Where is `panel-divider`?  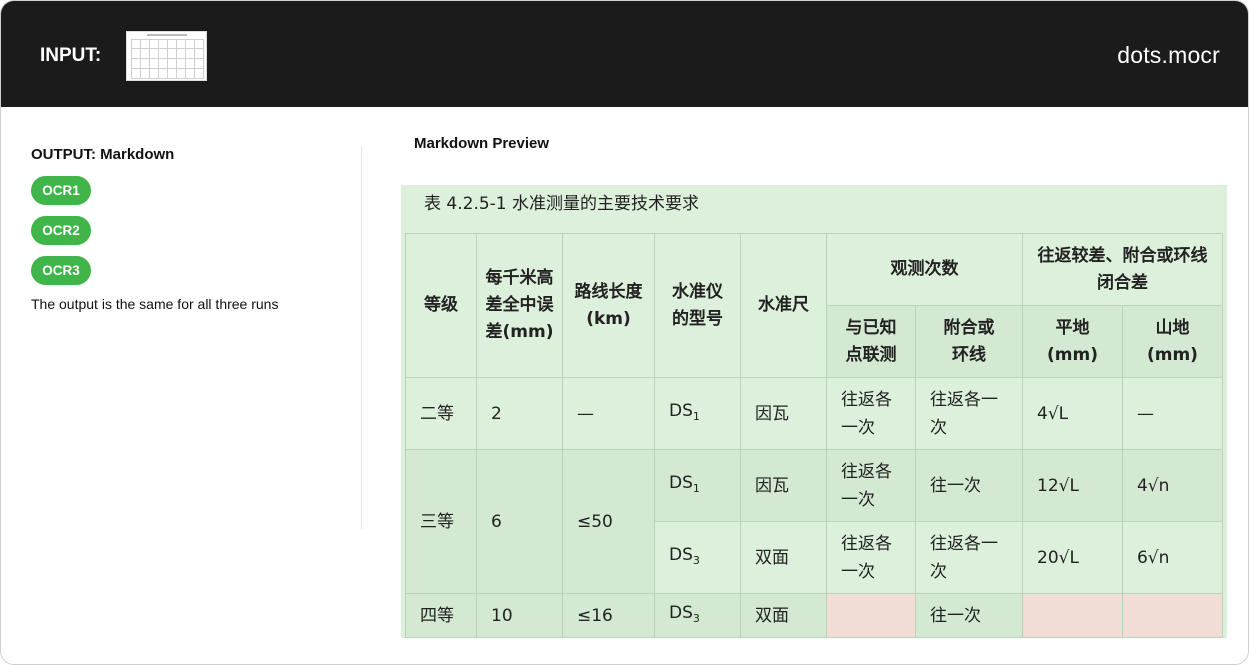 panel-divider is located at coordinates (361, 337).